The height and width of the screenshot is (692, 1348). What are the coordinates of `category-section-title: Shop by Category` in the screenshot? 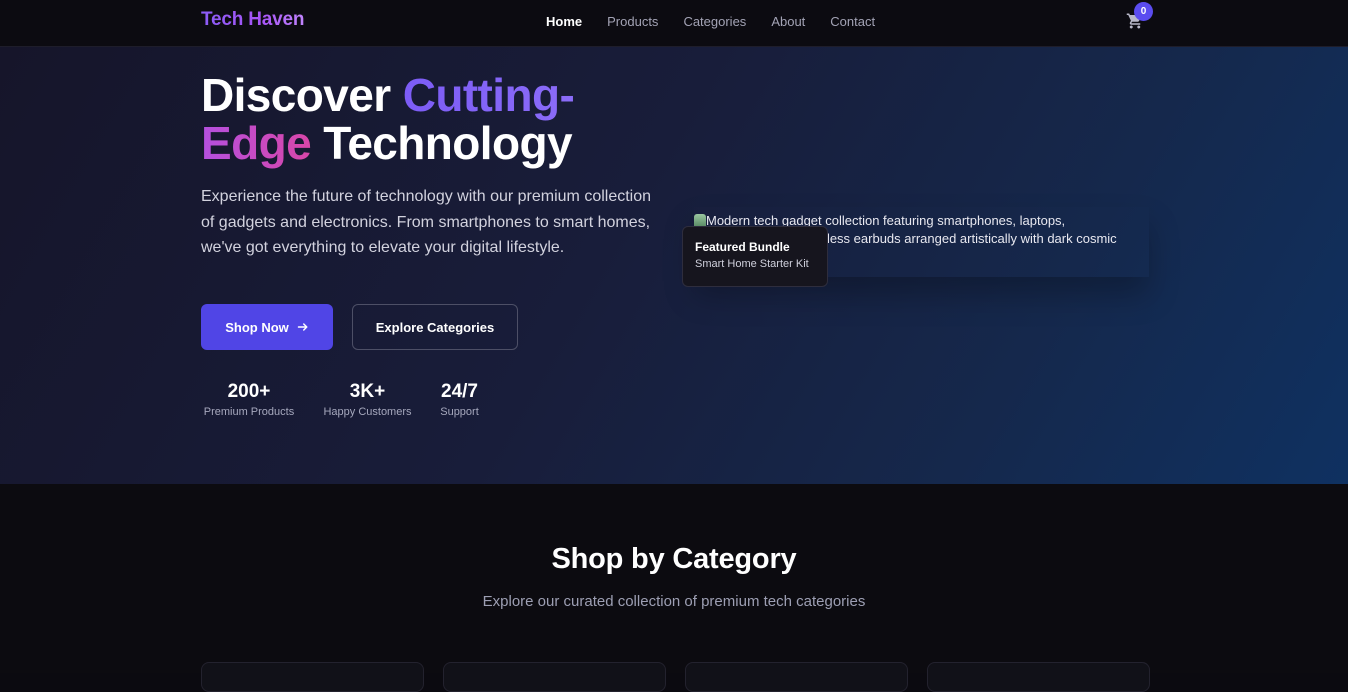 It's located at (674, 559).